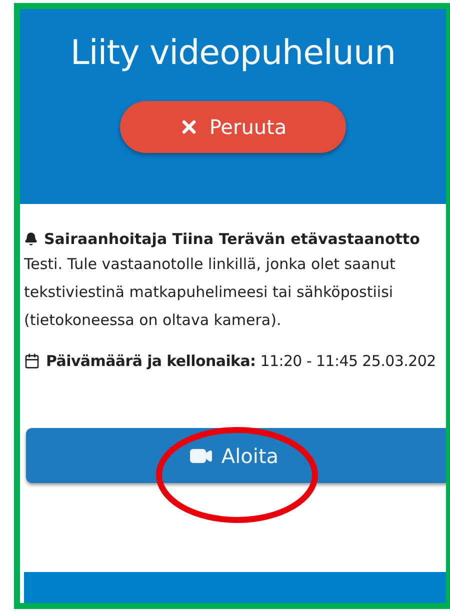  What do you see at coordinates (236, 455) in the screenshot?
I see `start-button: Aloita` at bounding box center [236, 455].